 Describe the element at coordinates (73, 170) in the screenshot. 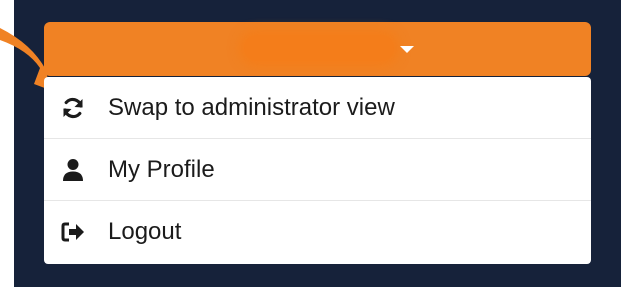

I see `user-icon` at that location.